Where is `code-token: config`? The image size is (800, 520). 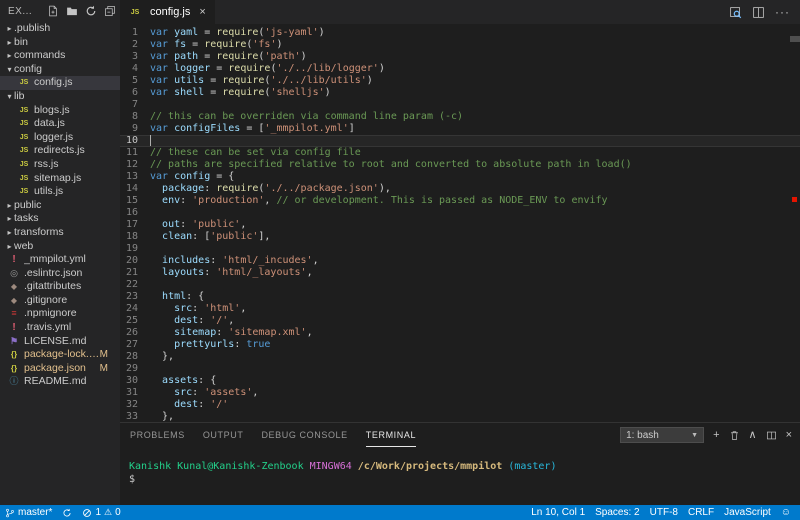 code-token: config is located at coordinates (192, 176).